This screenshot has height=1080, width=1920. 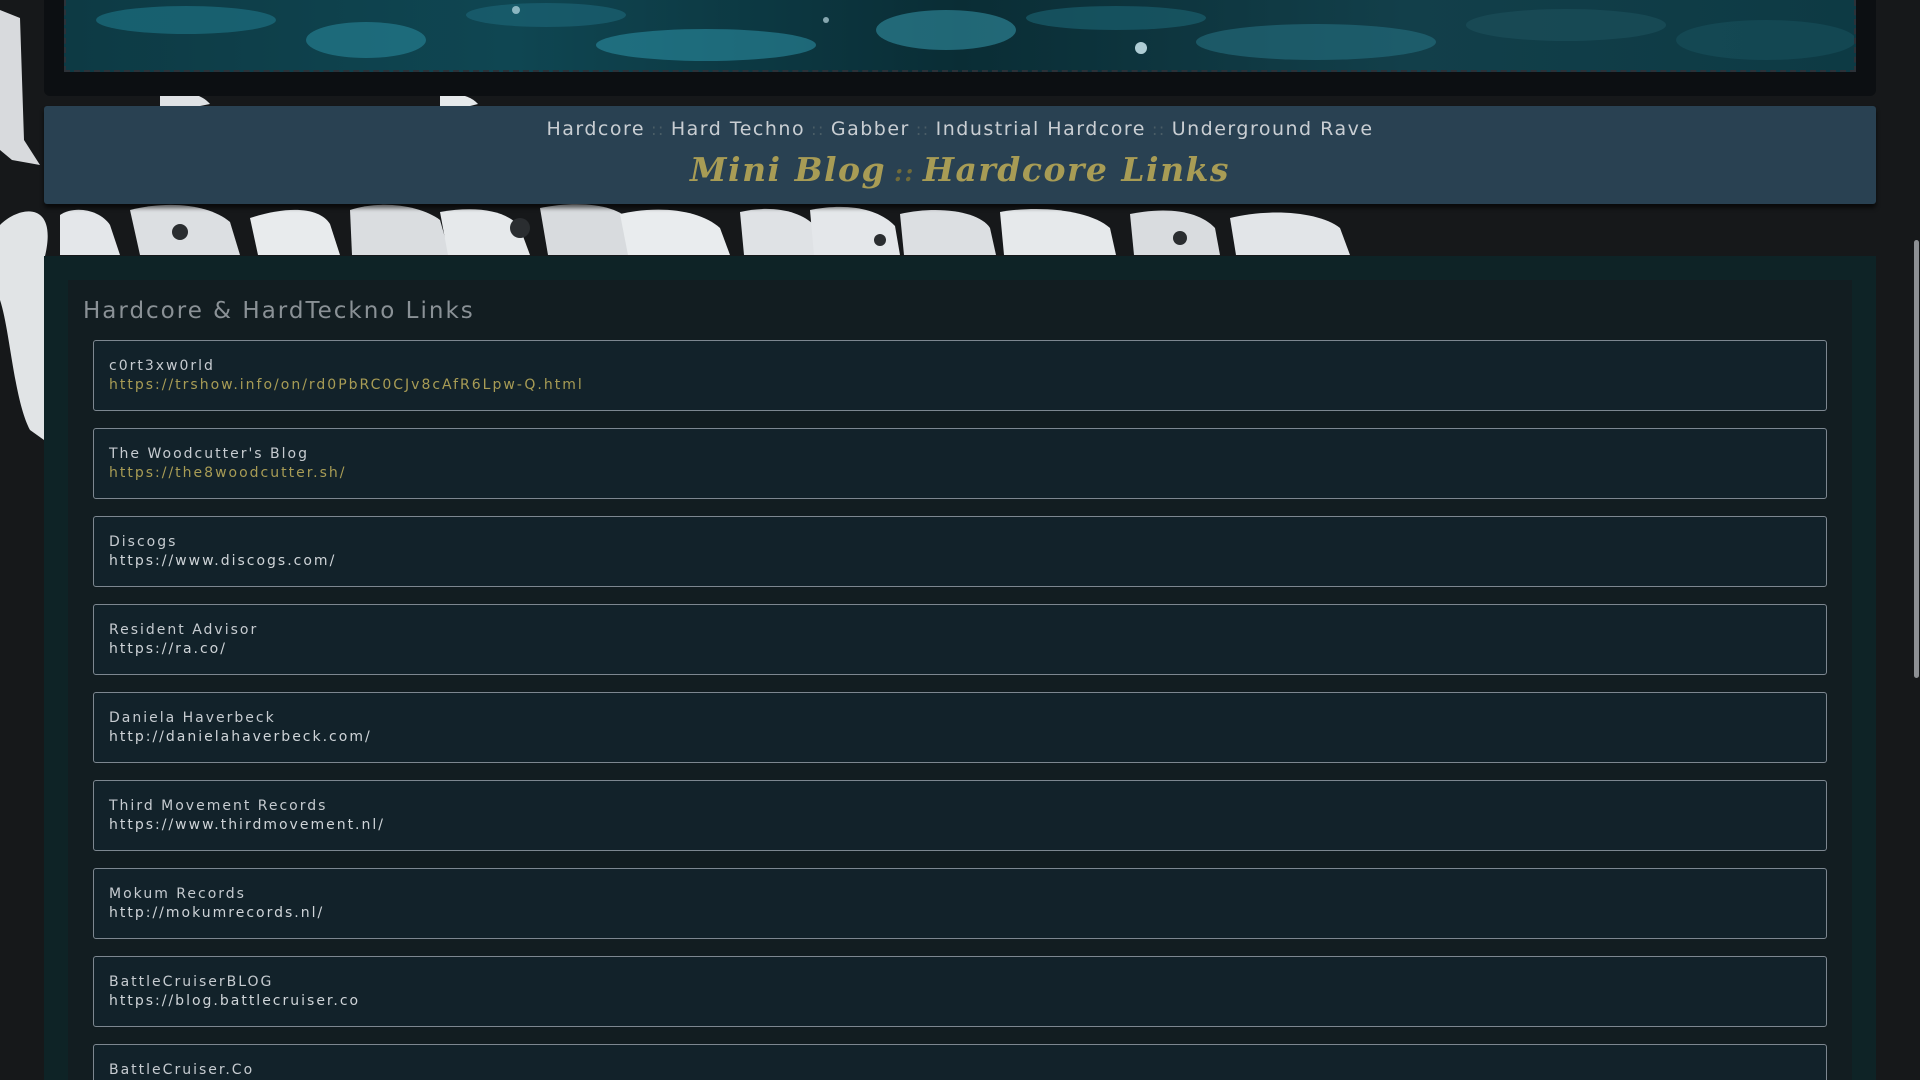 What do you see at coordinates (177, 894) in the screenshot?
I see `link-name: Mokum Records` at bounding box center [177, 894].